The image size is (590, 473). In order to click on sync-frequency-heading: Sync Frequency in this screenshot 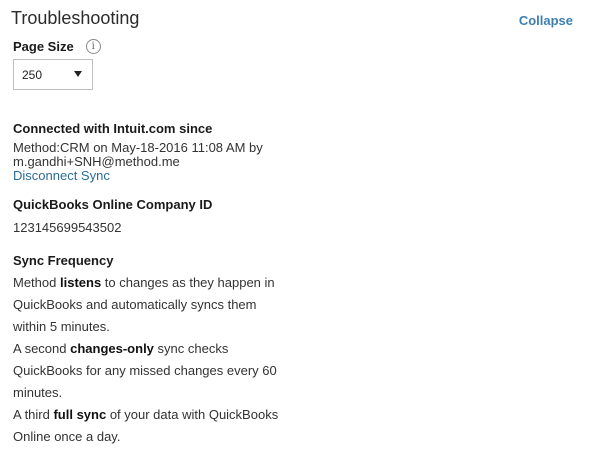, I will do `click(63, 260)`.